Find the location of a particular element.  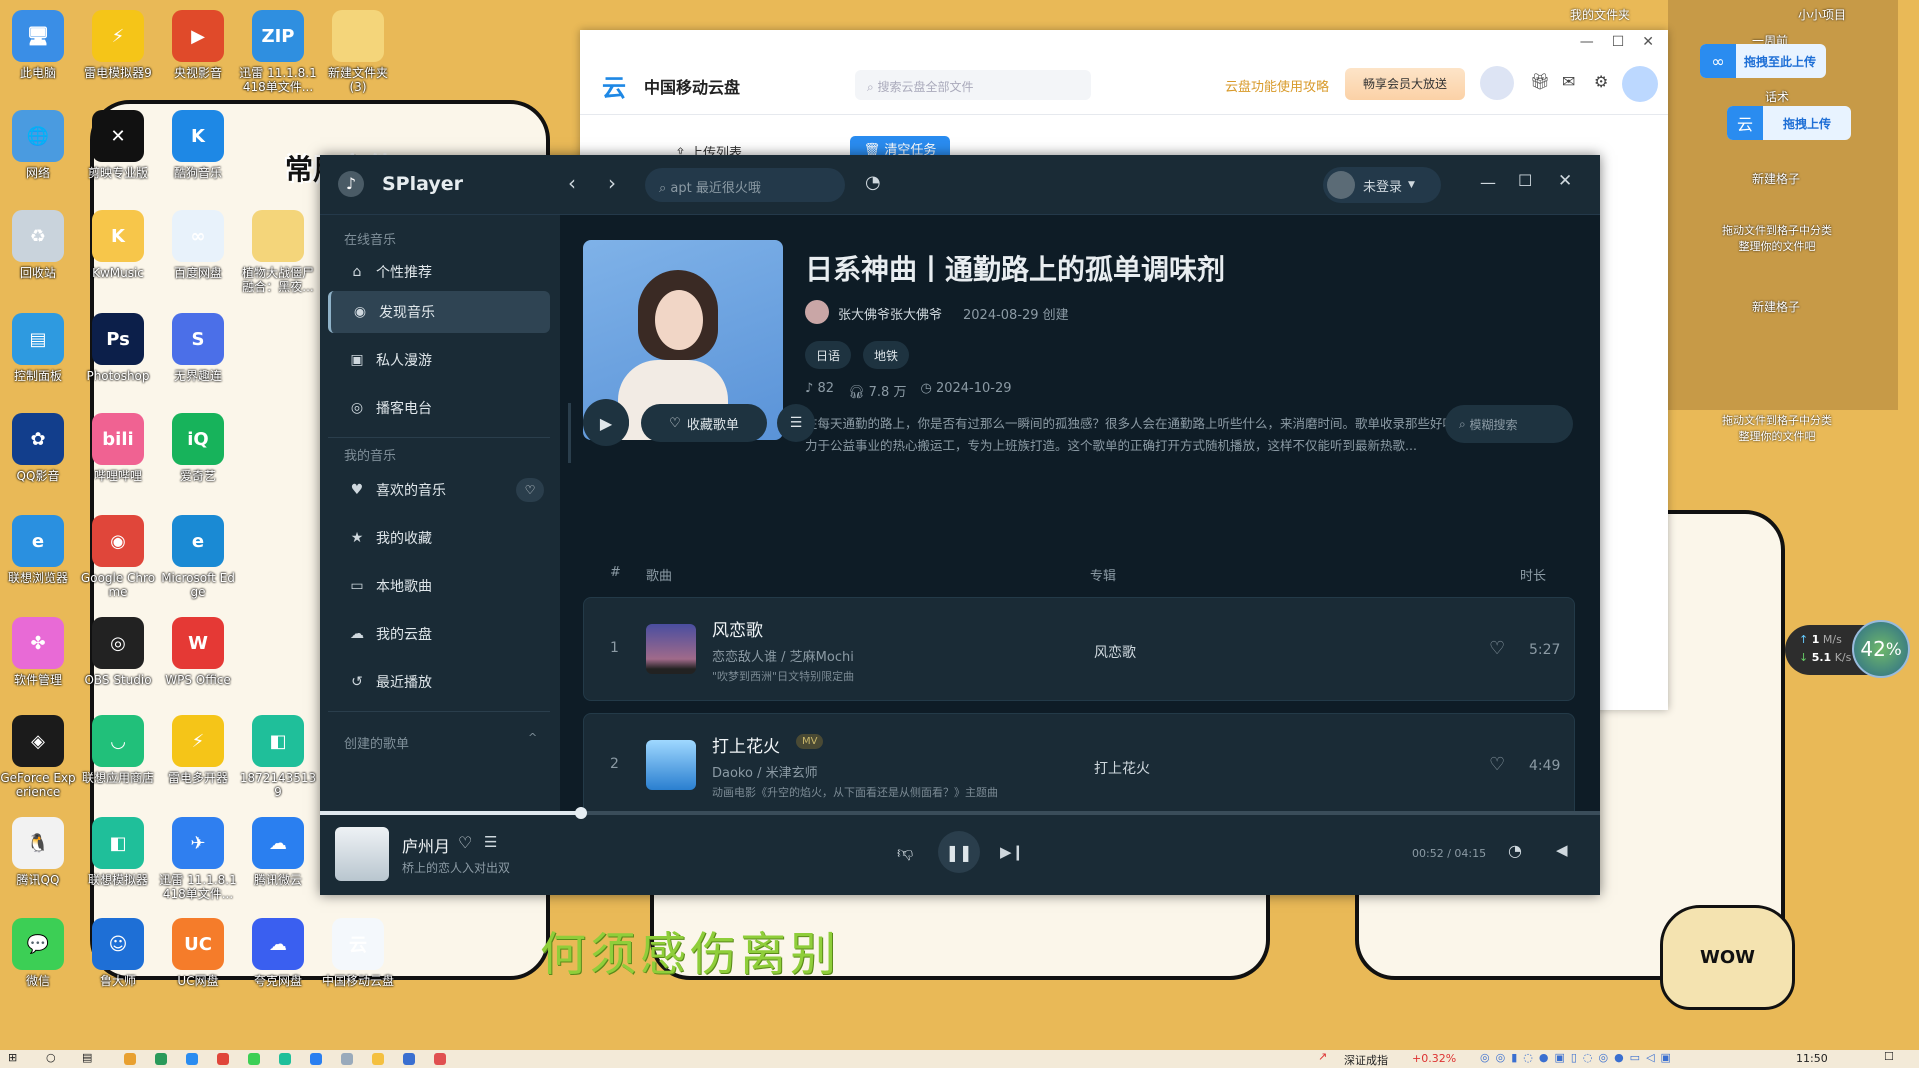

file-huashu: 话术 is located at coordinates (1777, 96).